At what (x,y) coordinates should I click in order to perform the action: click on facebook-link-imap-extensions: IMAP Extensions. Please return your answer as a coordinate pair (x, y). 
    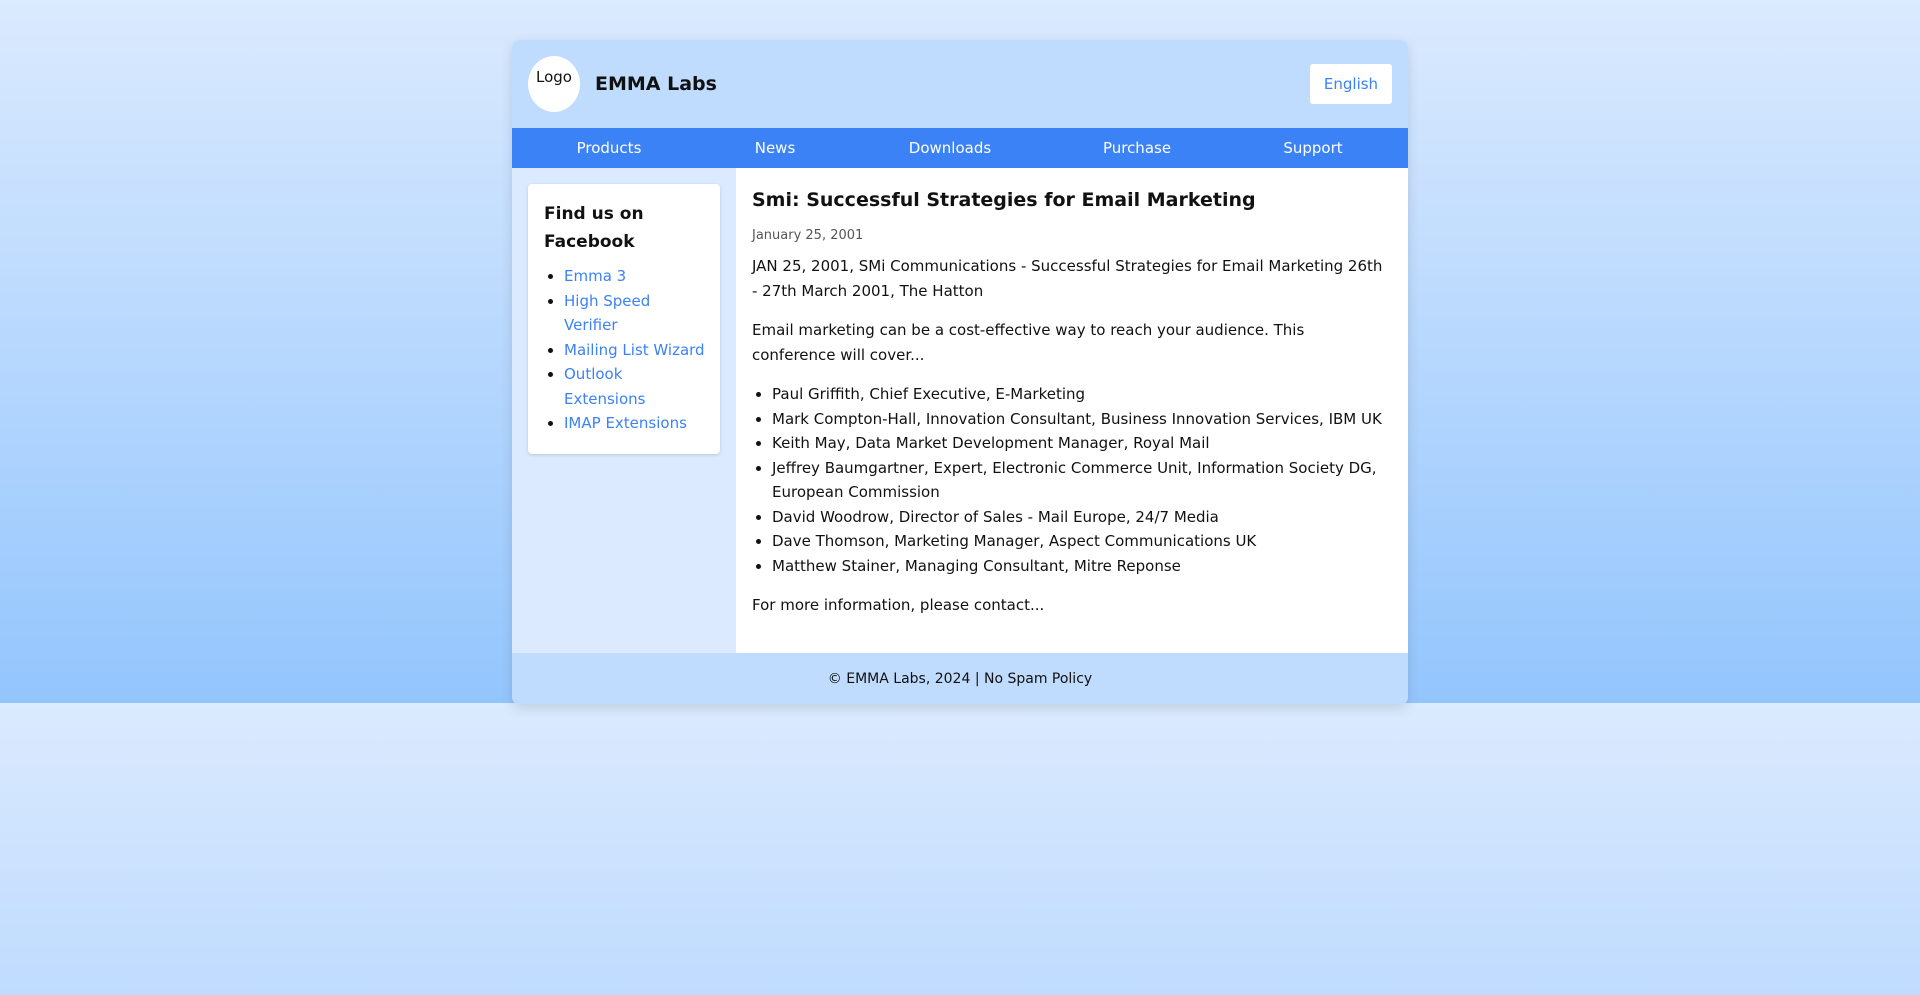
    Looking at the image, I should click on (625, 423).